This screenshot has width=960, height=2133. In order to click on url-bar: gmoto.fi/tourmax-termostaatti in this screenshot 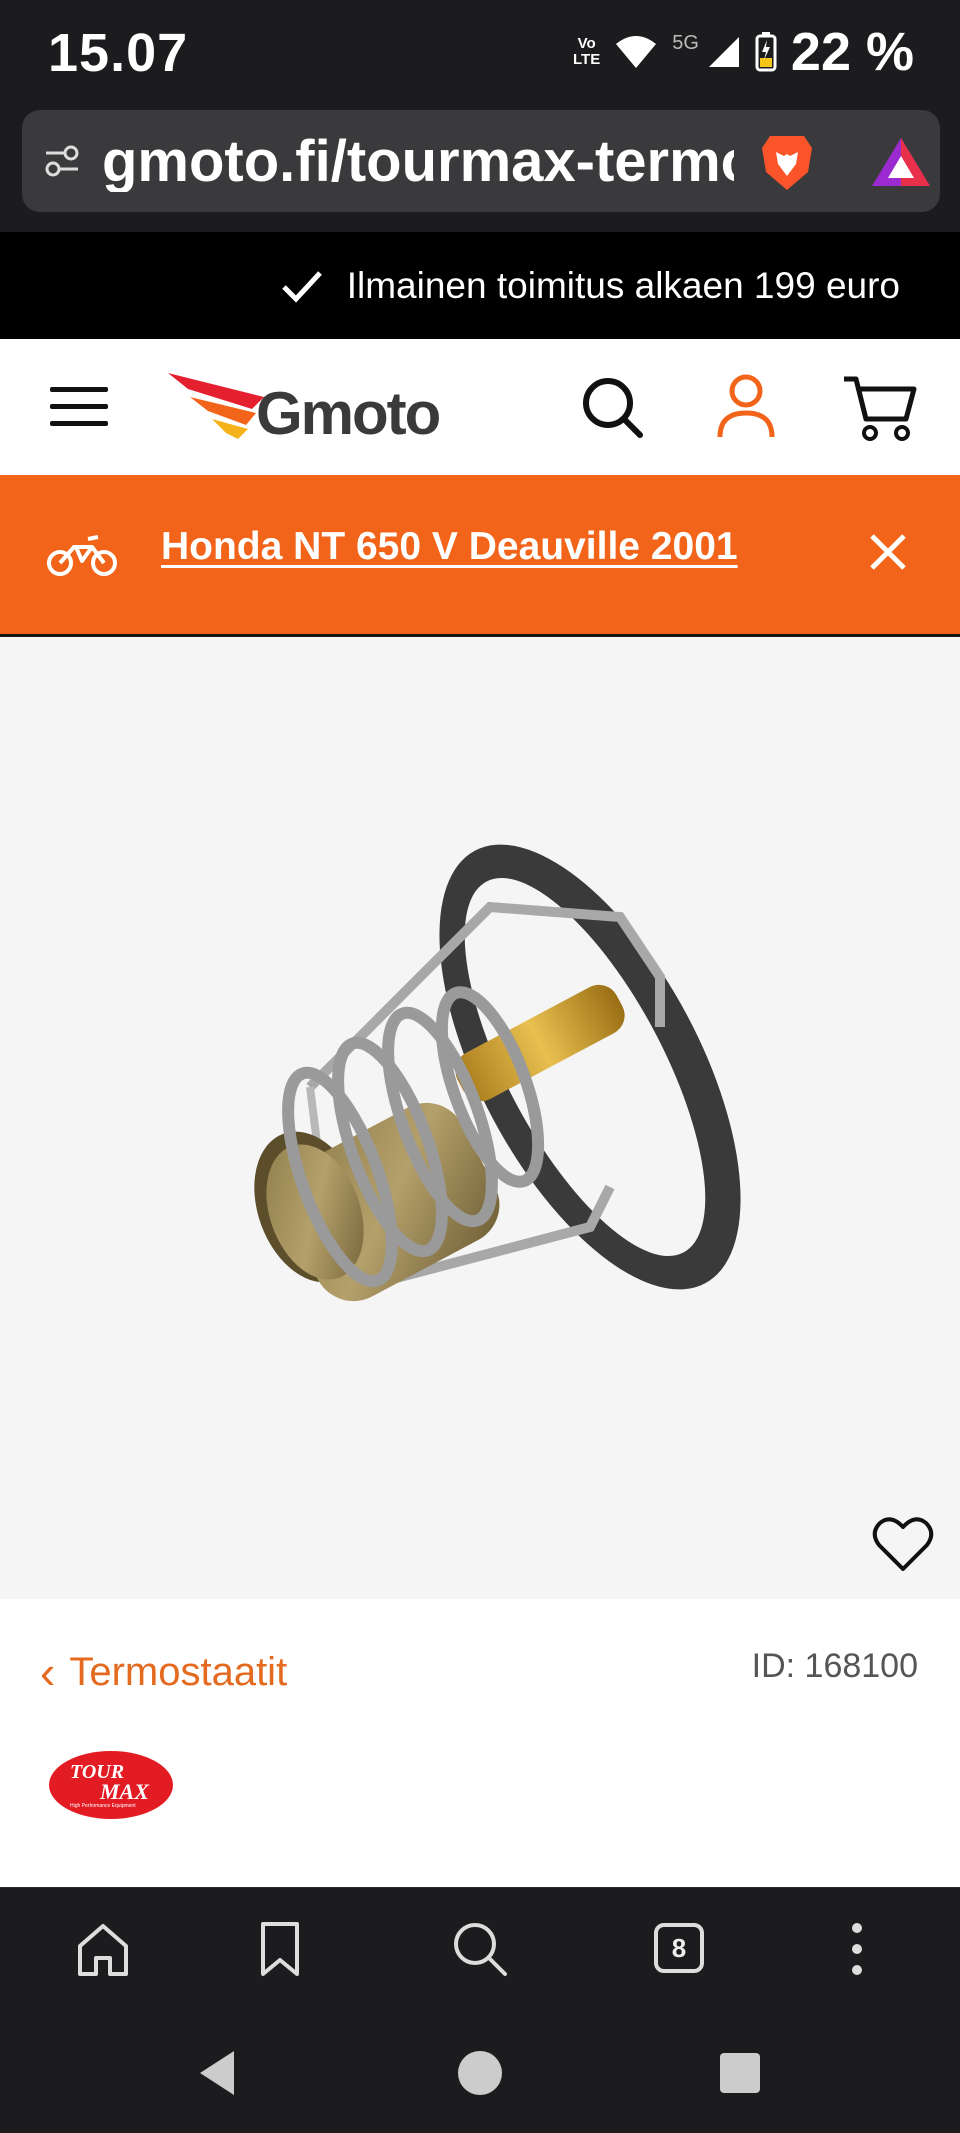, I will do `click(481, 161)`.